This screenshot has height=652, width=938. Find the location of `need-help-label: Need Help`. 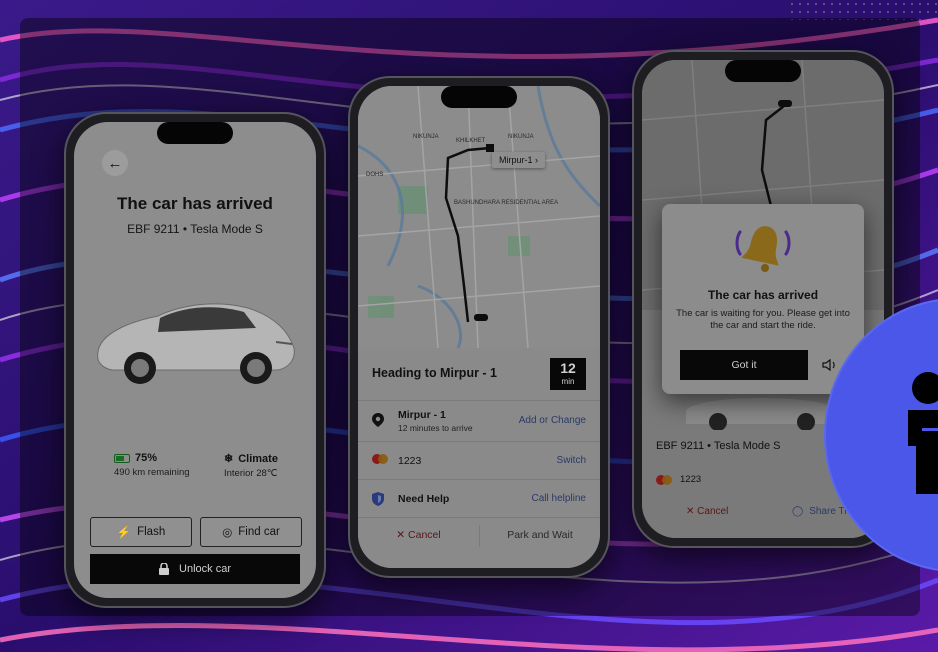

need-help-label: Need Help is located at coordinates (424, 499).